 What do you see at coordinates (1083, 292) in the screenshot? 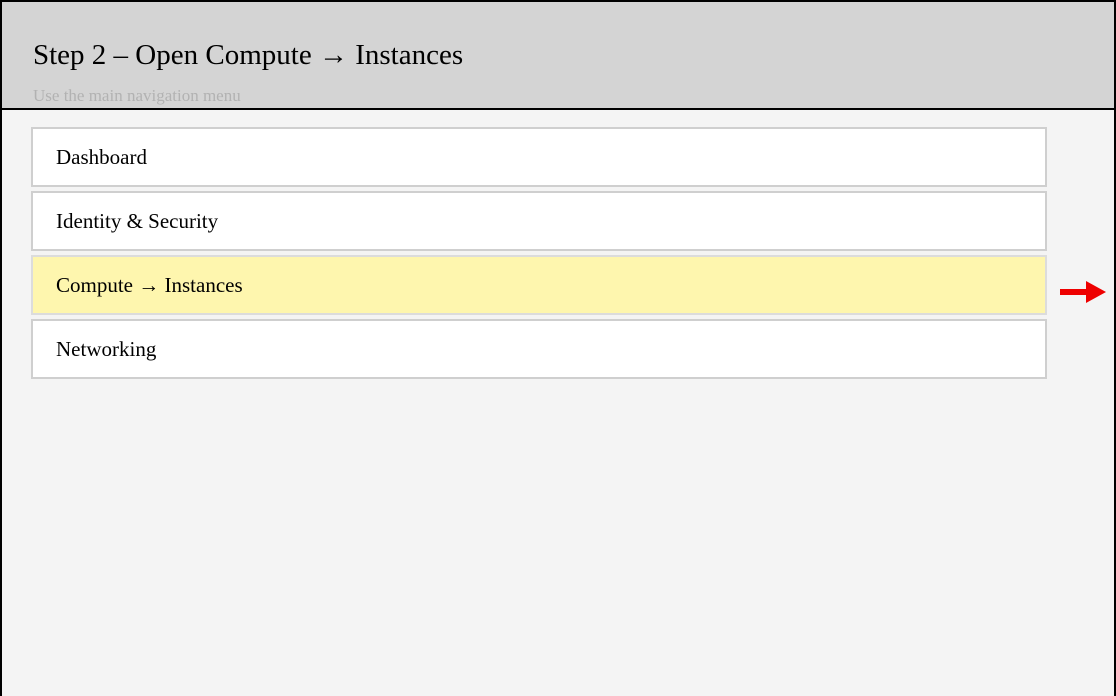
I see `arrow-right-icon` at bounding box center [1083, 292].